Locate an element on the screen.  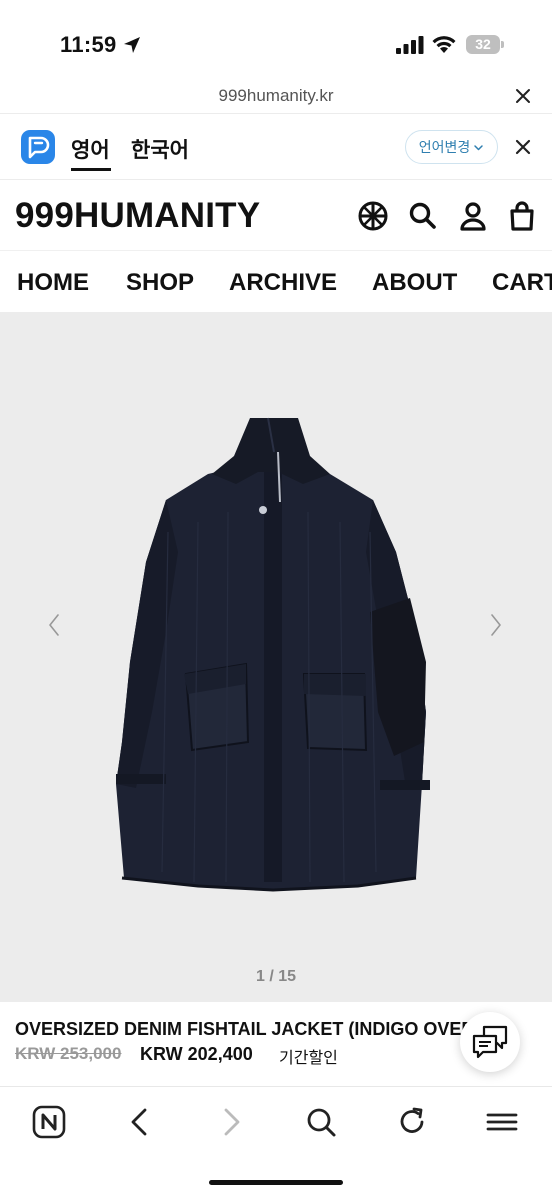
home-indicator is located at coordinates (276, 1182).